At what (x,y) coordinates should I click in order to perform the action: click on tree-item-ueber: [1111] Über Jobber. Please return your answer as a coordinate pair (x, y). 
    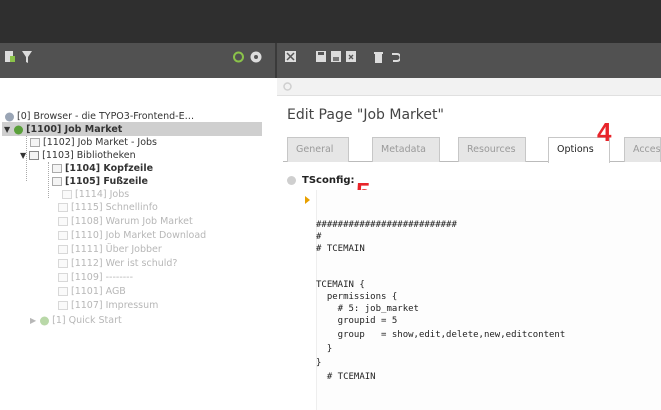
    Looking at the image, I should click on (110, 250).